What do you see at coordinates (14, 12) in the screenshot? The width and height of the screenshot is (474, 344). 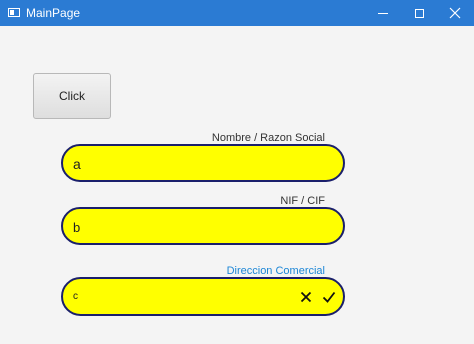 I see `app-window-icon` at bounding box center [14, 12].